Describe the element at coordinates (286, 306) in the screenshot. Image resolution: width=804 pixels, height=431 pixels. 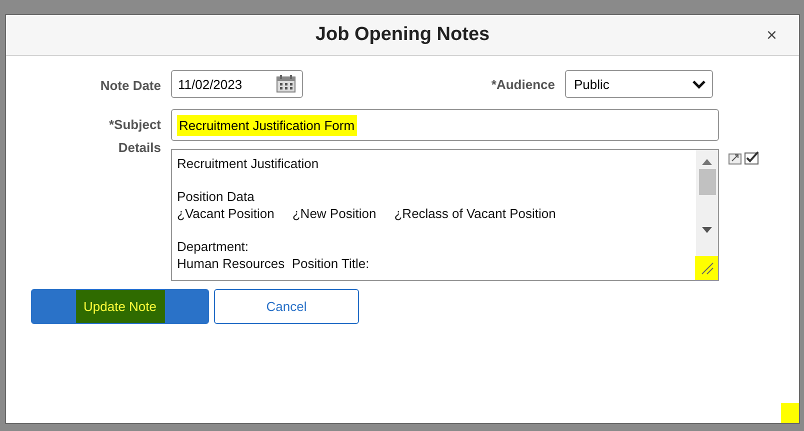
I see `cancel-button: Cancel` at that location.